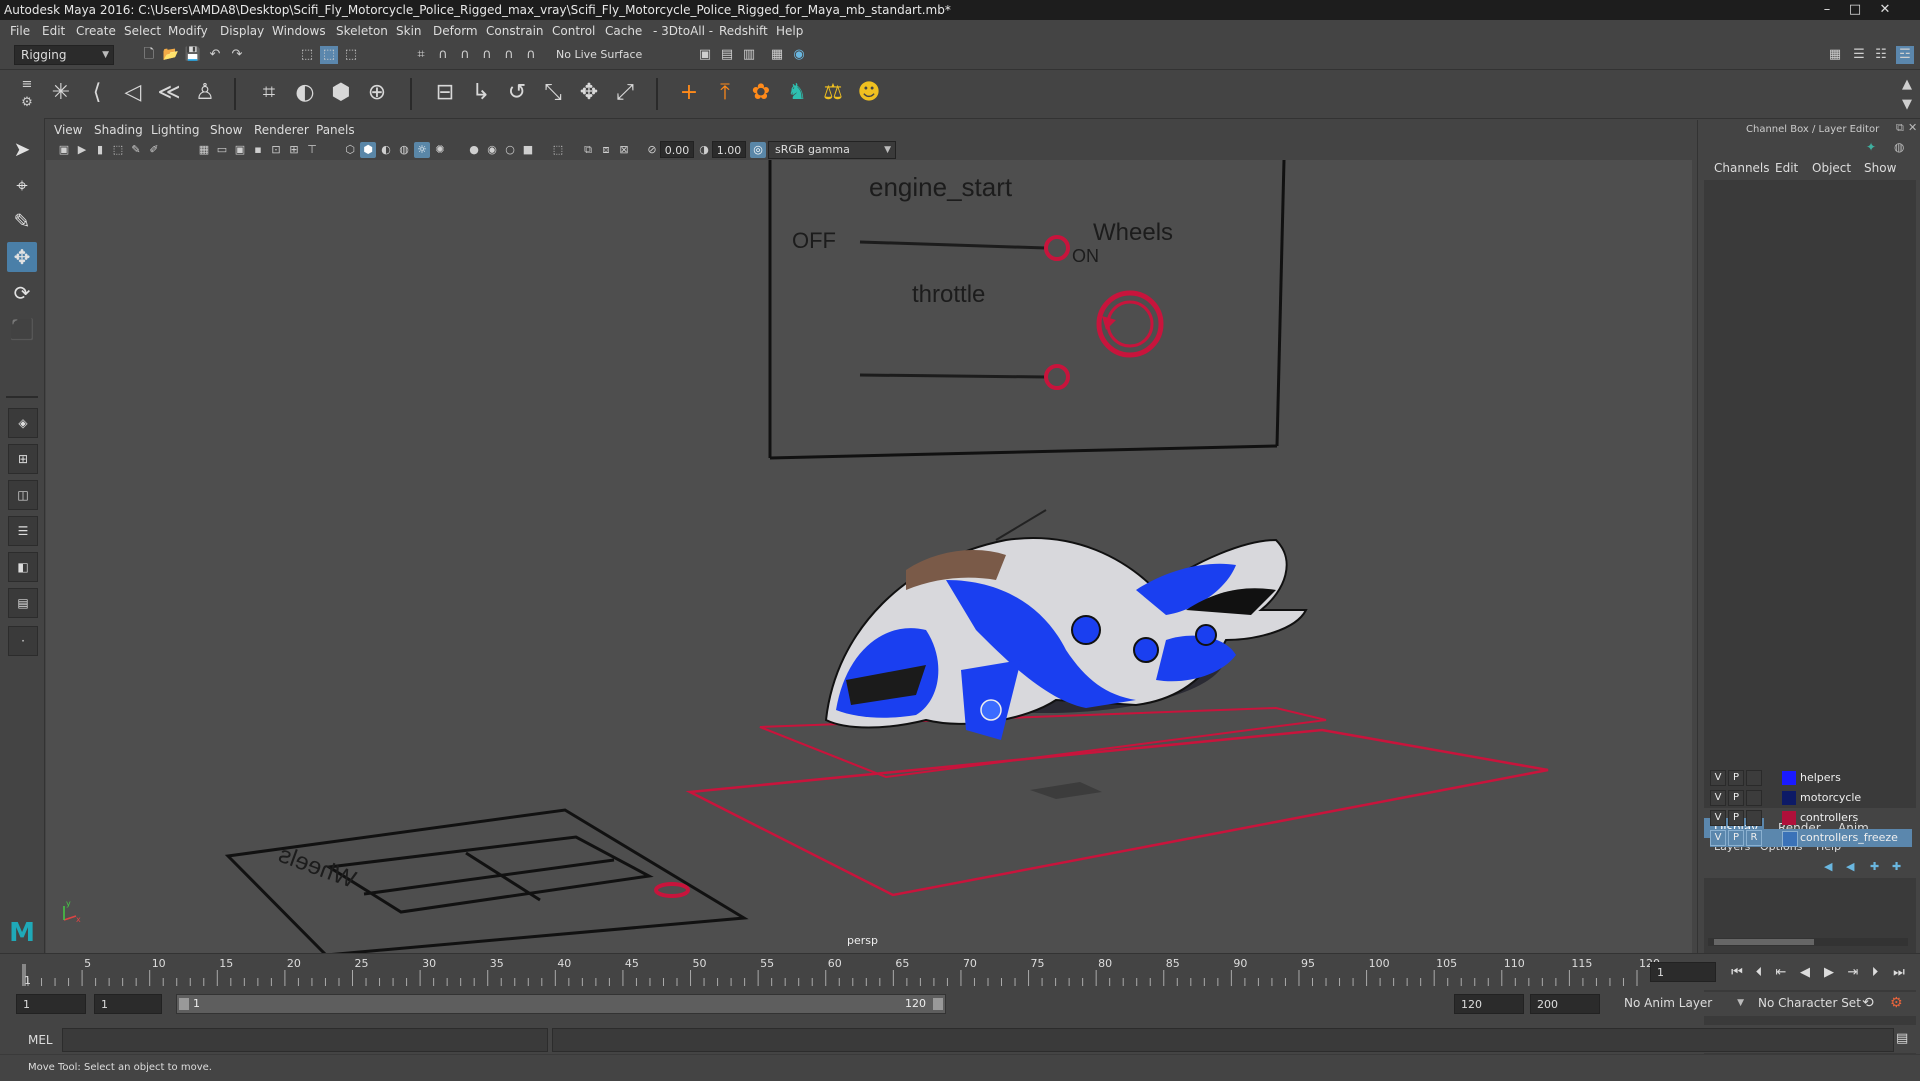 Image resolution: width=1920 pixels, height=1081 pixels. Describe the element at coordinates (443, 55) in the screenshot. I see `snap-curve-icon: ∩` at that location.